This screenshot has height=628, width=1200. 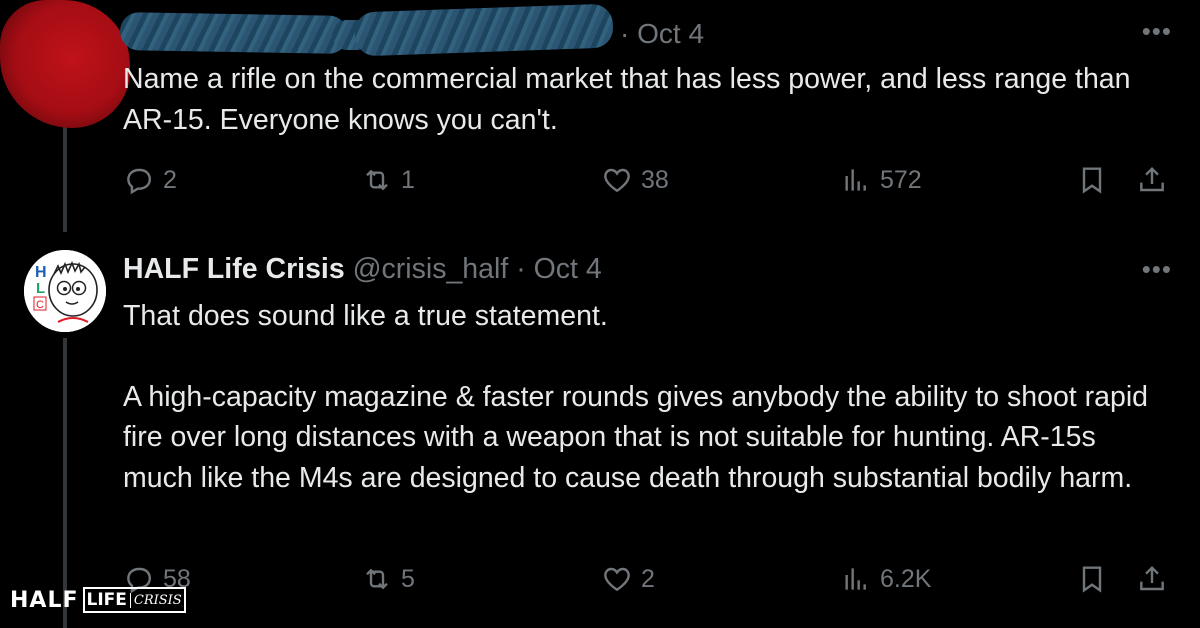 What do you see at coordinates (635, 180) in the screenshot?
I see `like-button: 38` at bounding box center [635, 180].